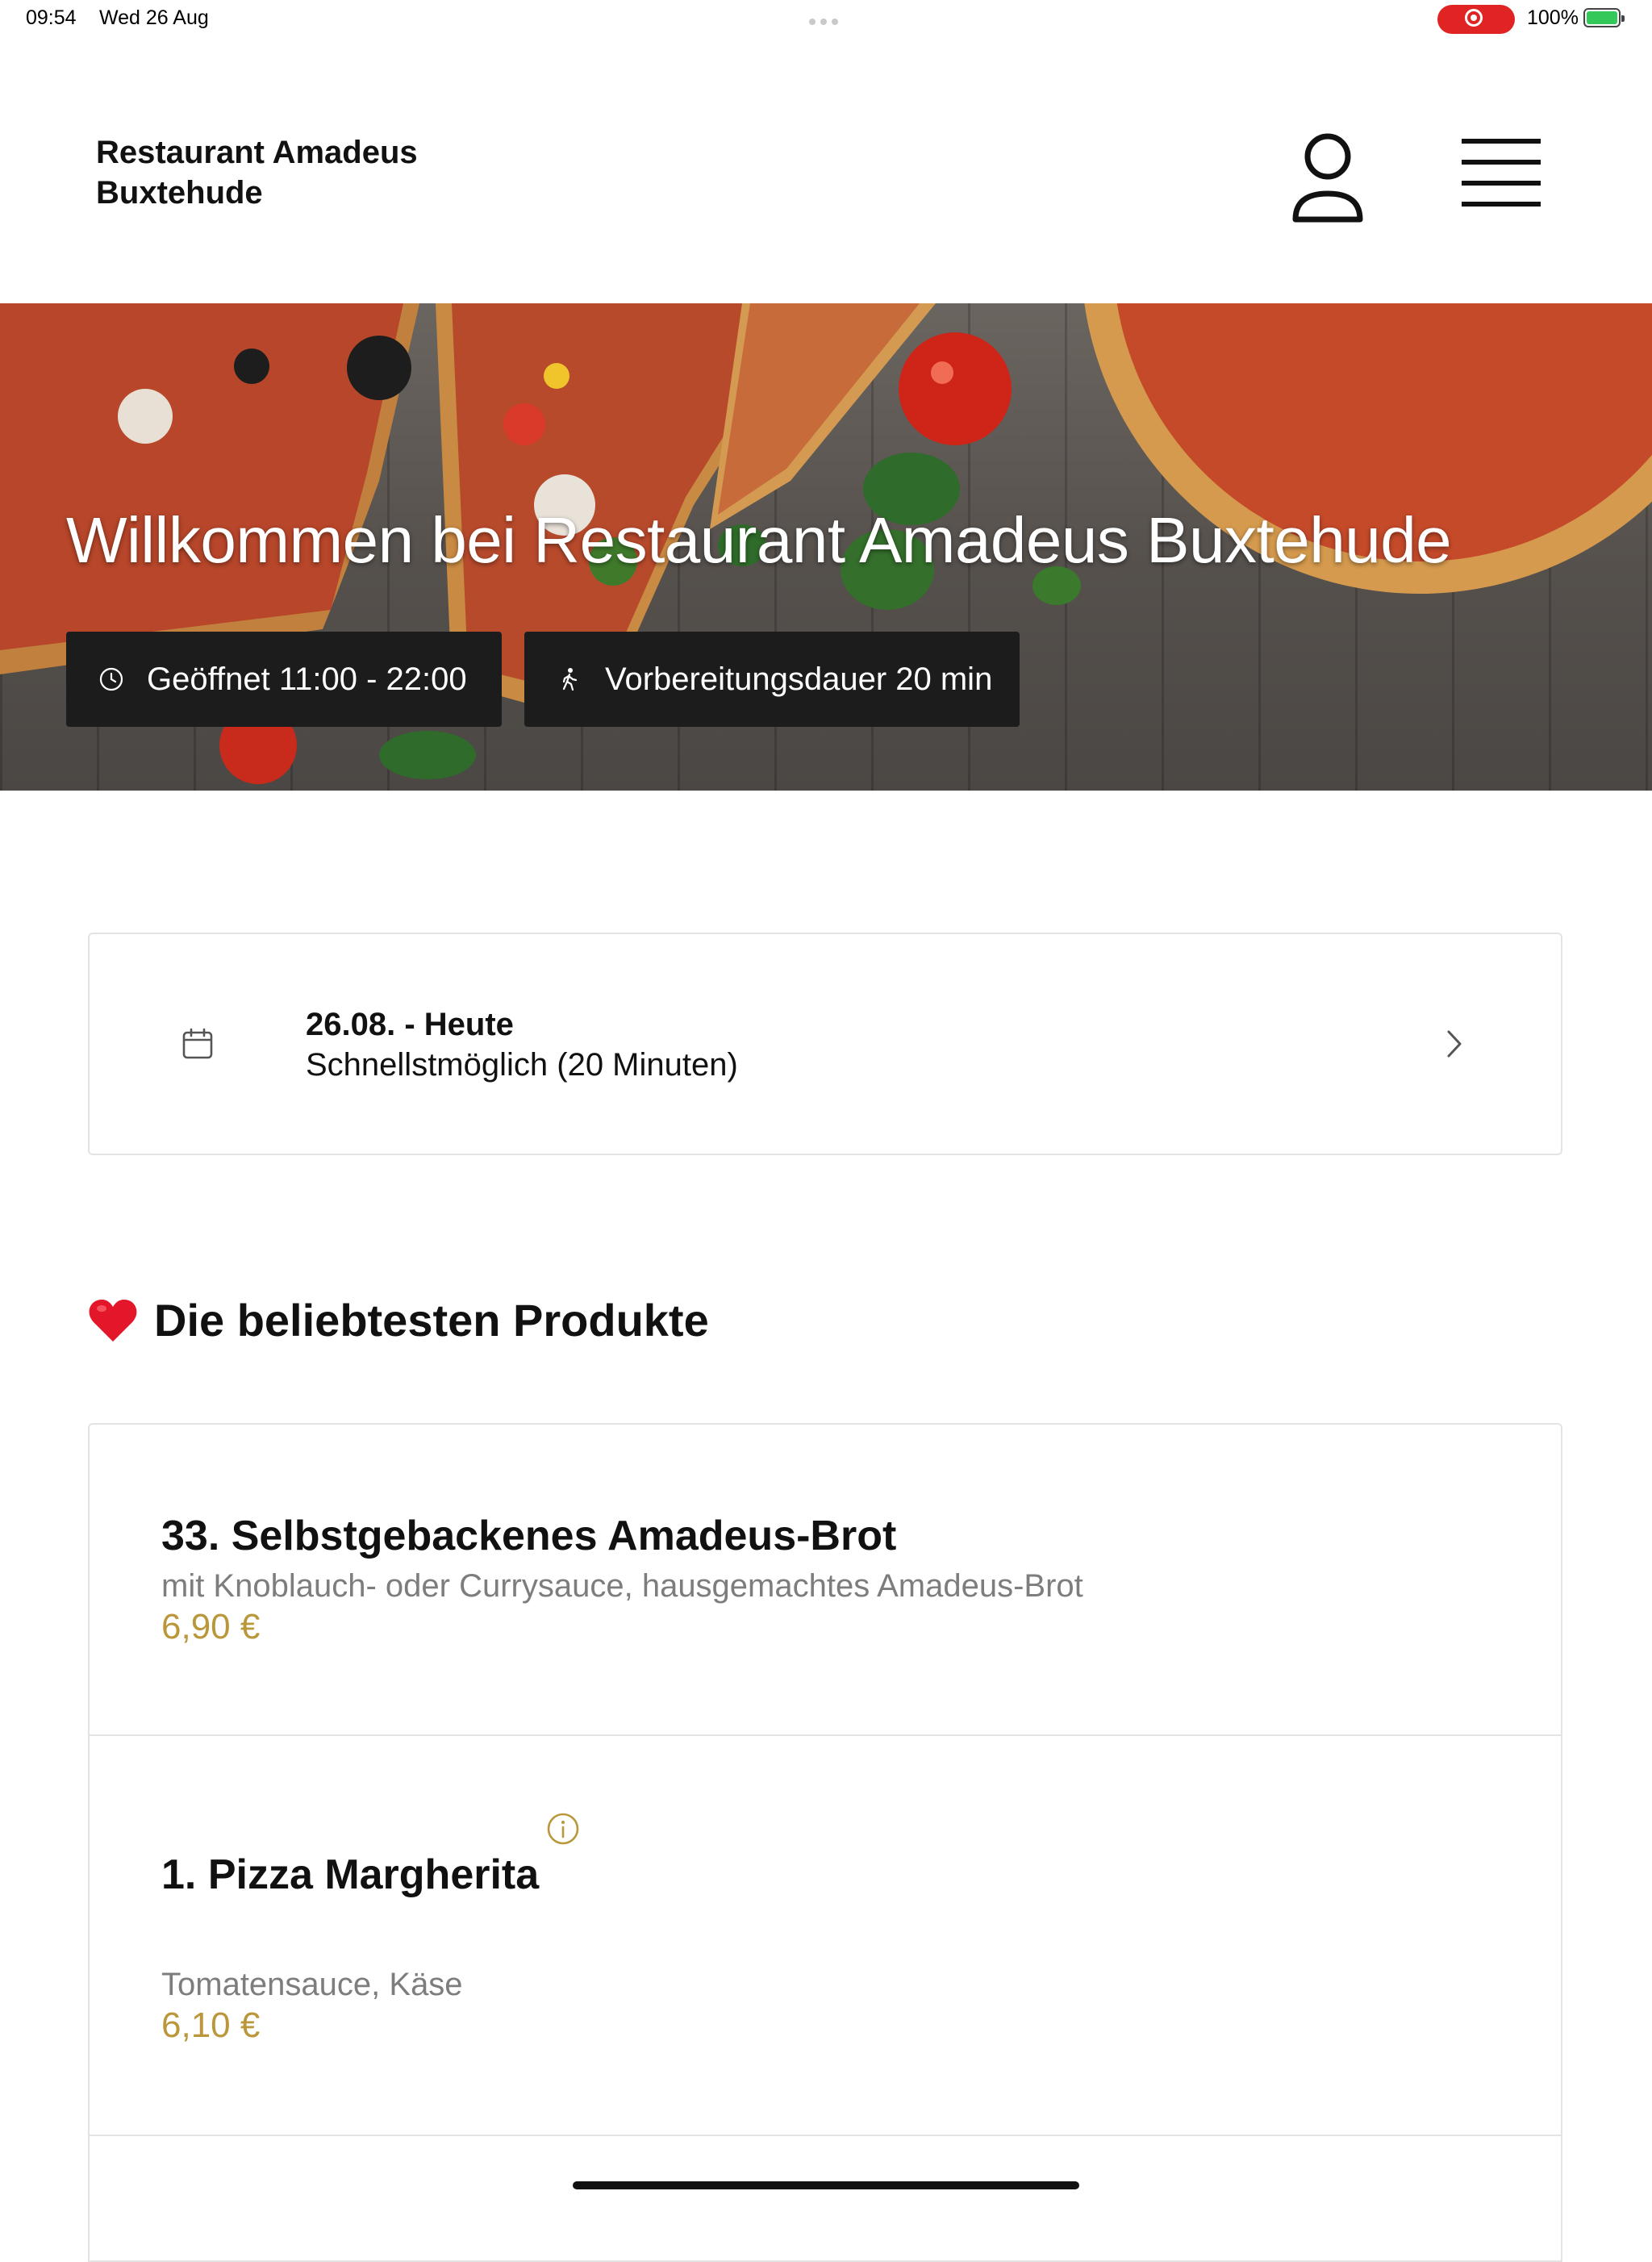 The width and height of the screenshot is (1652, 2262). I want to click on site-header: Restaurant Amadeus Buxtehude, so click(826, 171).